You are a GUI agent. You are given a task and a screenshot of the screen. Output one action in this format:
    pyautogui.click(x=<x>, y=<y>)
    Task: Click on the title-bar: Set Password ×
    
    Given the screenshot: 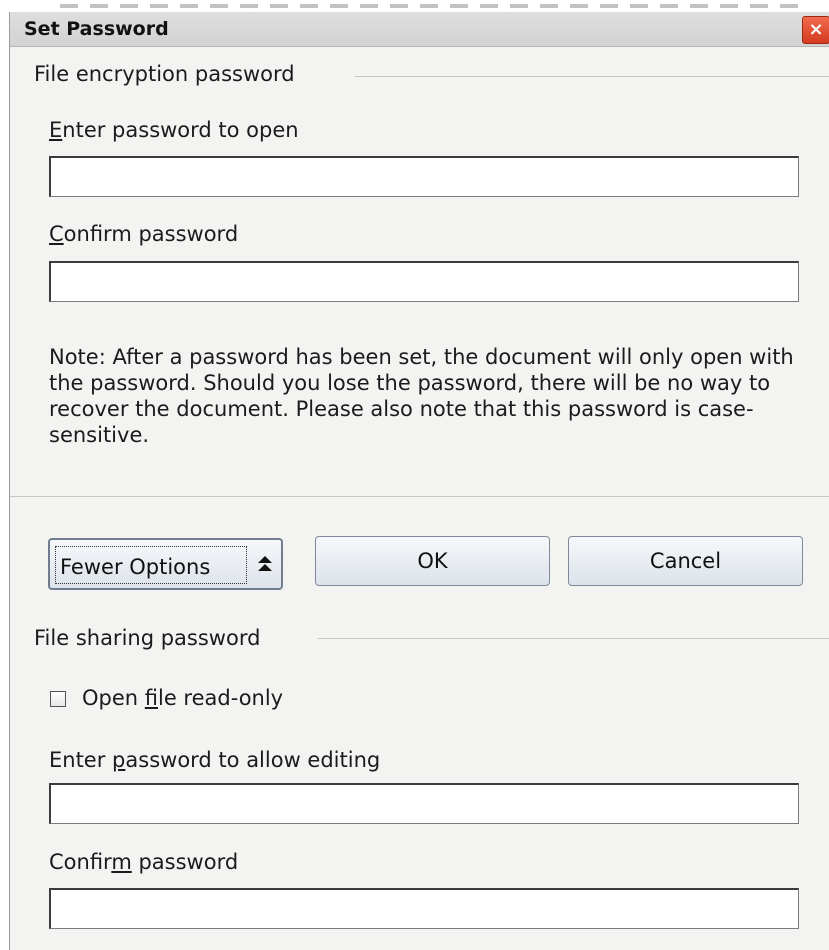 What is the action you would take?
    pyautogui.click(x=419, y=29)
    